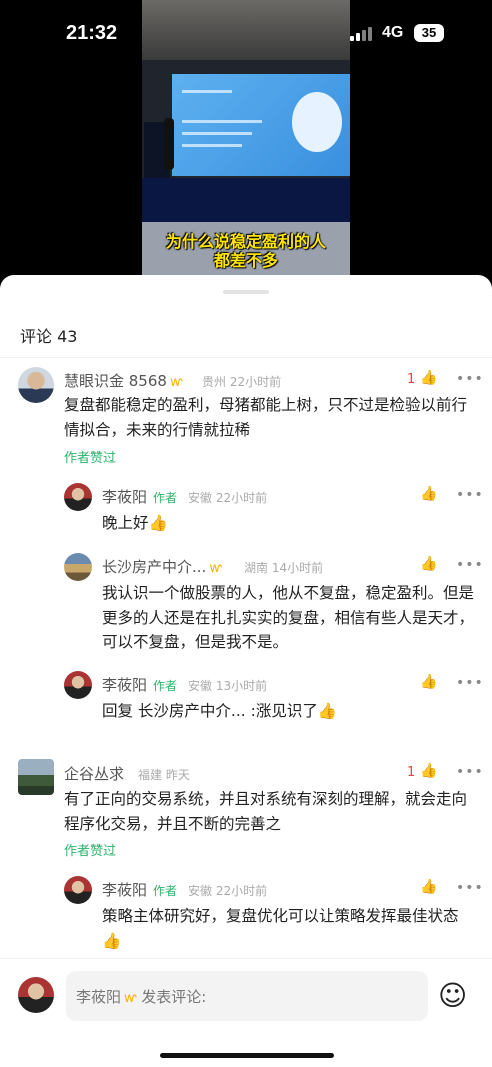 Image resolution: width=492 pixels, height=1067 pixels. Describe the element at coordinates (228, 686) in the screenshot. I see `reply-meta: 安徽 13小时前` at that location.